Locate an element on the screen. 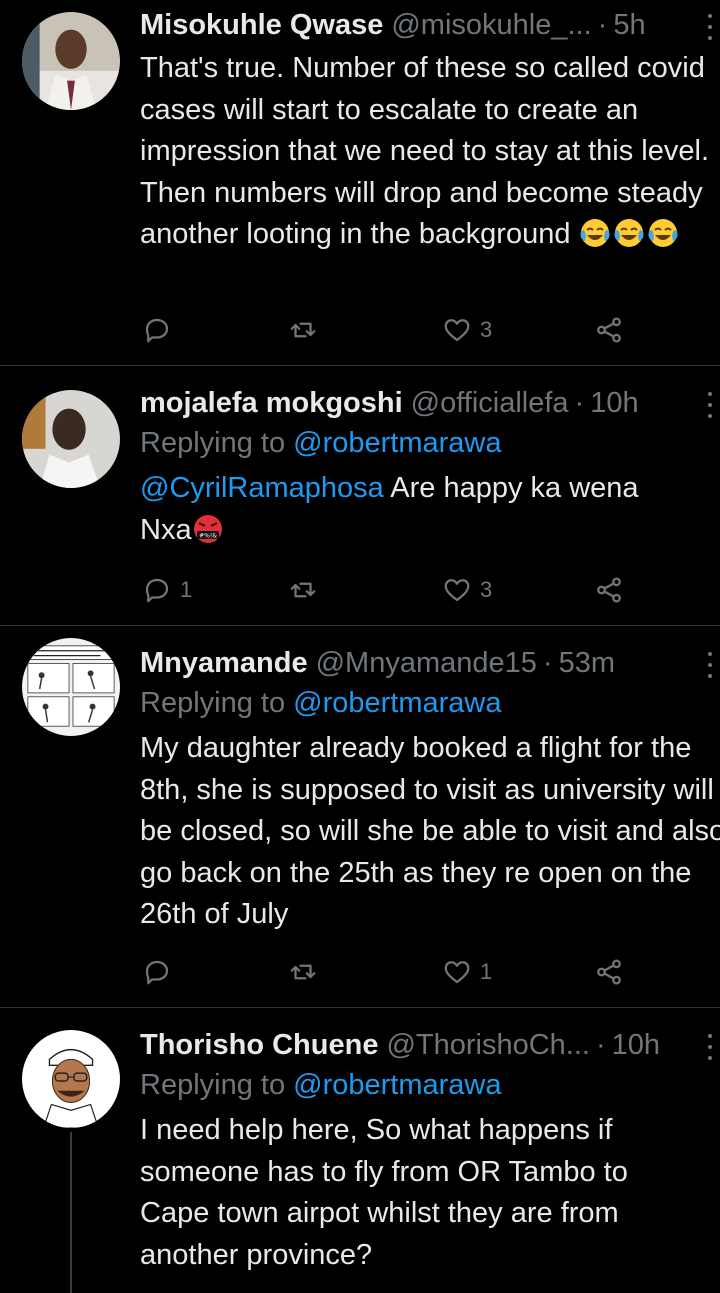  timestamp: 5h is located at coordinates (629, 25).